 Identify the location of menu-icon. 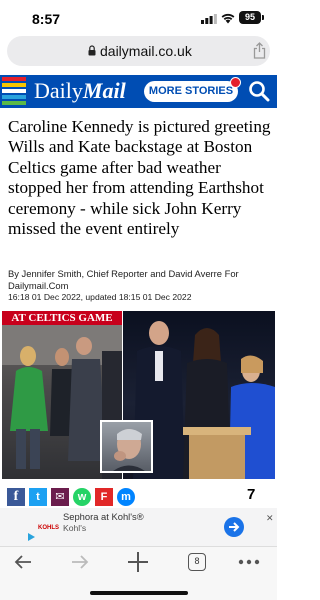
(14, 91).